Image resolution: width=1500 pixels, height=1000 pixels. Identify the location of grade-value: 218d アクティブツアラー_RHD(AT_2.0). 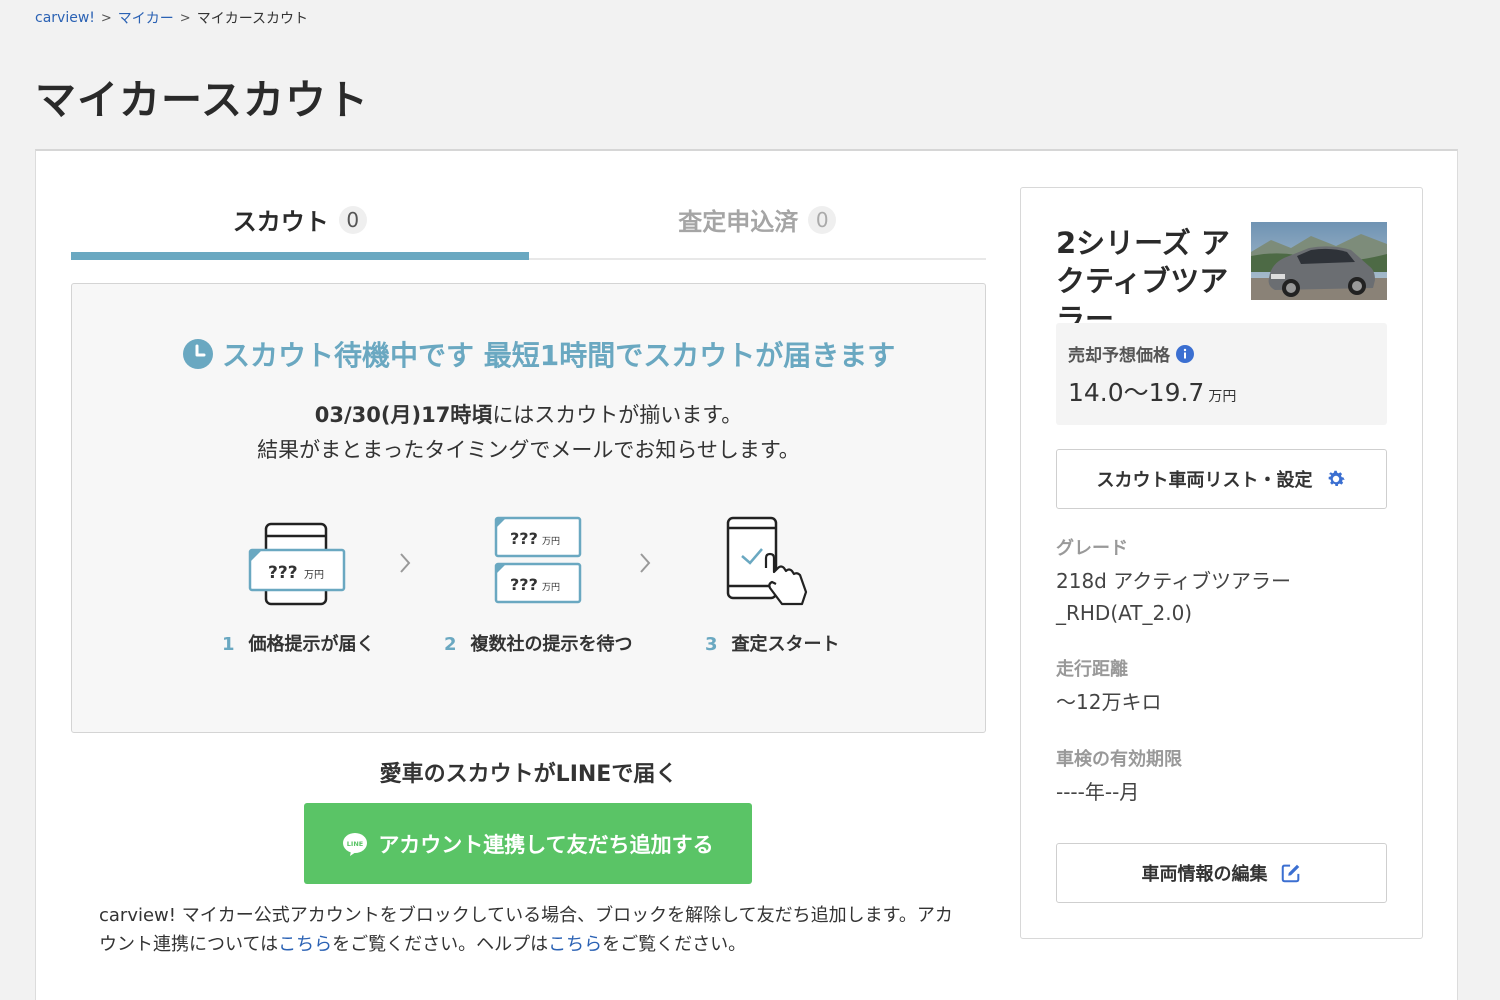
(1174, 597).